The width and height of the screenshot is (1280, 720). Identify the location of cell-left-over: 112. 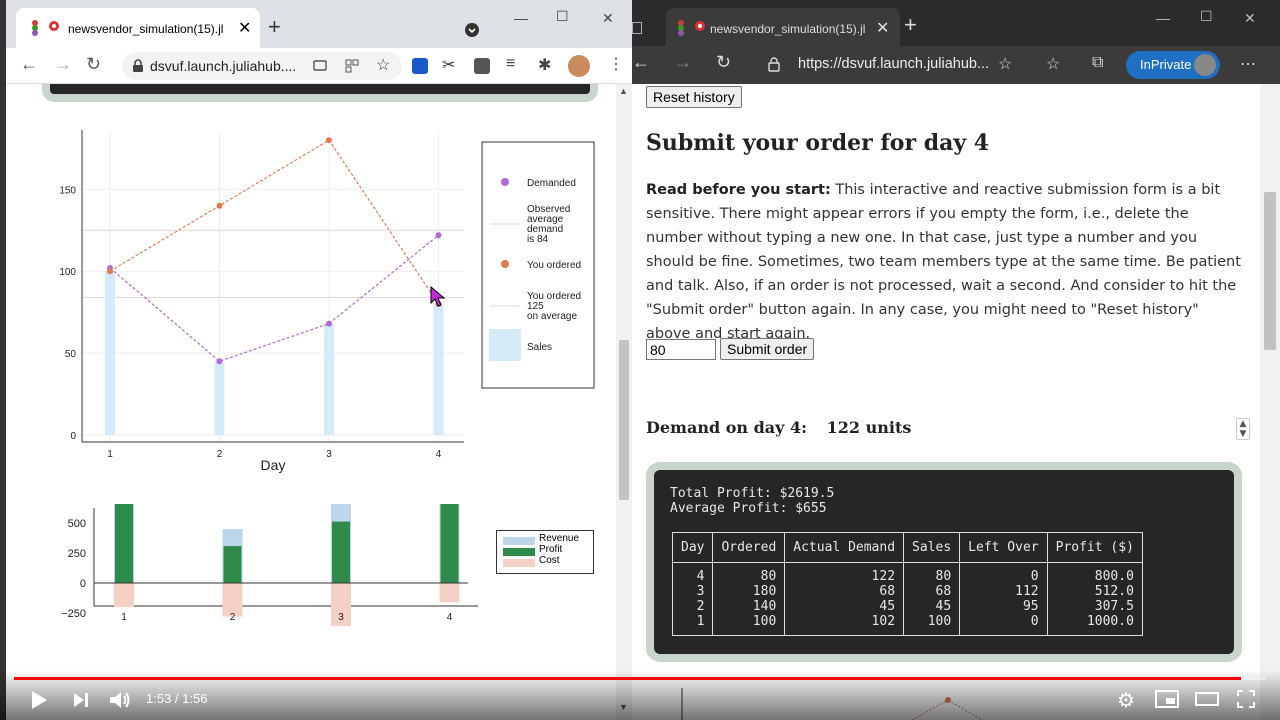
(1003, 591).